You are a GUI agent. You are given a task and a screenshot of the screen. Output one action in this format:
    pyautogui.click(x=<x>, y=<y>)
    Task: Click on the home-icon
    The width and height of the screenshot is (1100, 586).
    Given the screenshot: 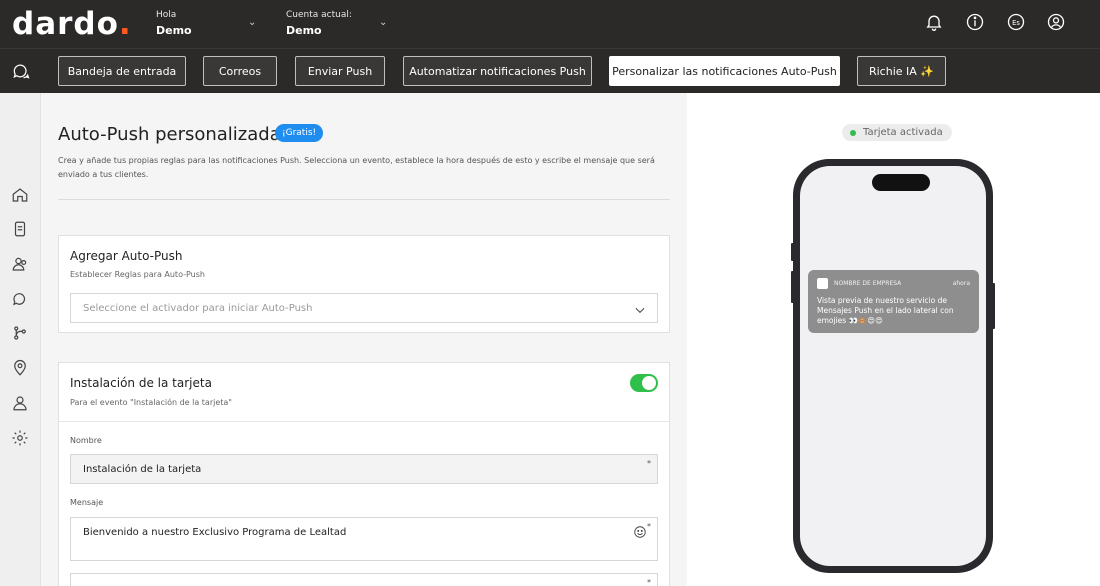 What is the action you would take?
    pyautogui.click(x=20, y=195)
    